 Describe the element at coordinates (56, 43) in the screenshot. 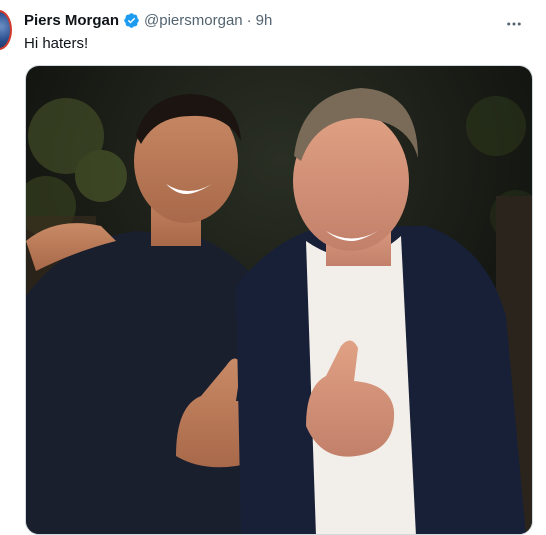

I see `tweet-text: Hi haters!` at that location.